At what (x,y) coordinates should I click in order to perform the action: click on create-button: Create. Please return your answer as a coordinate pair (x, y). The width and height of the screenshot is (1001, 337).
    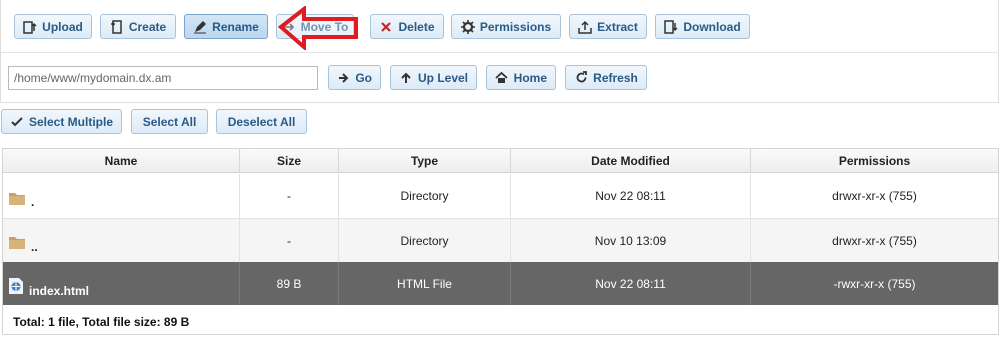
    Looking at the image, I should click on (138, 26).